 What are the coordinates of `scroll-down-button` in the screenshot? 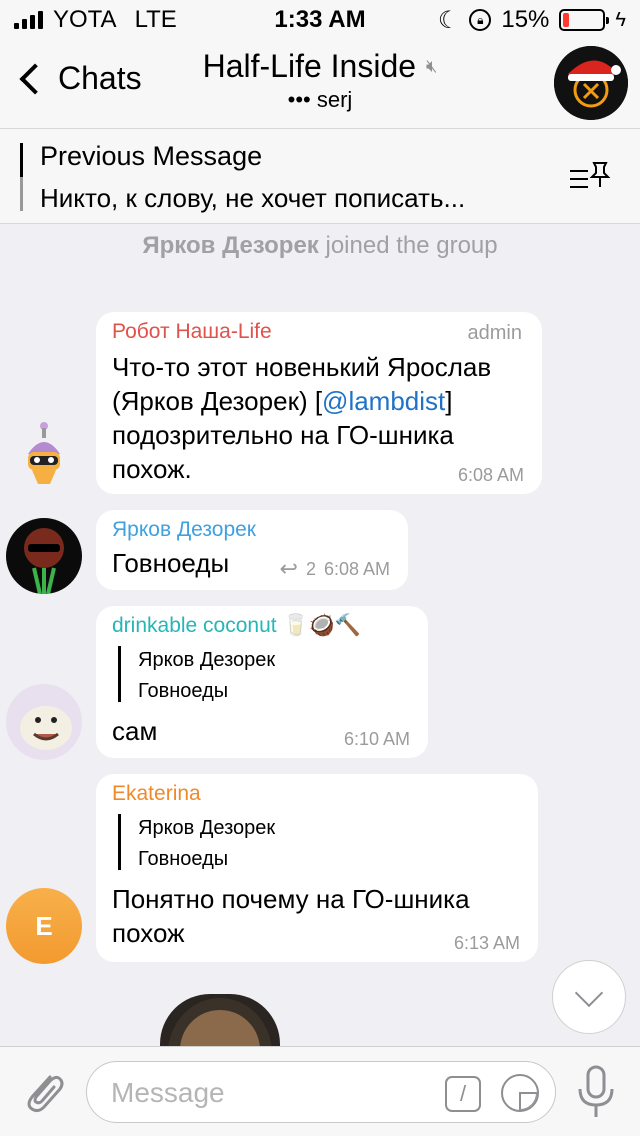 It's located at (589, 997).